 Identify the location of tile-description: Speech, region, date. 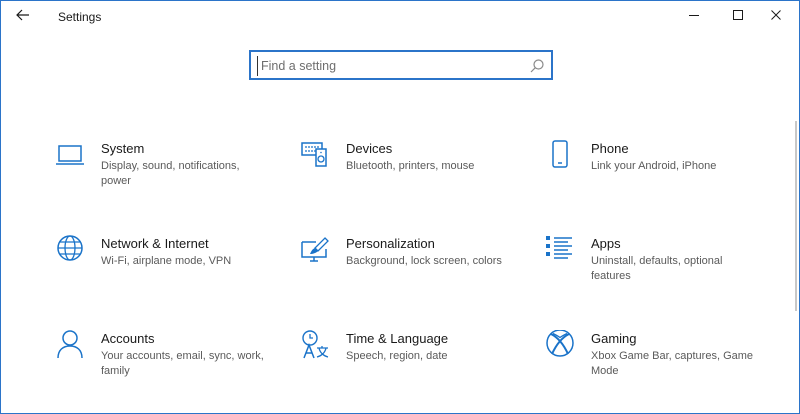
(397, 356).